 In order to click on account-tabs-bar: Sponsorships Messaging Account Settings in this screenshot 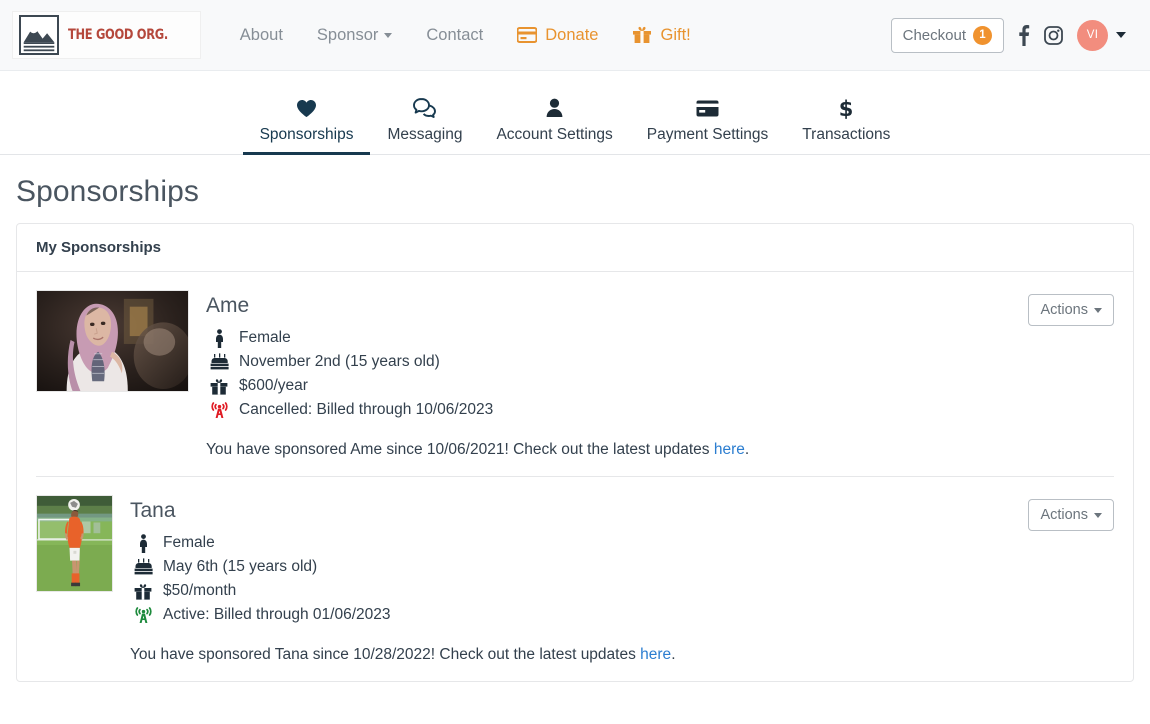, I will do `click(575, 113)`.